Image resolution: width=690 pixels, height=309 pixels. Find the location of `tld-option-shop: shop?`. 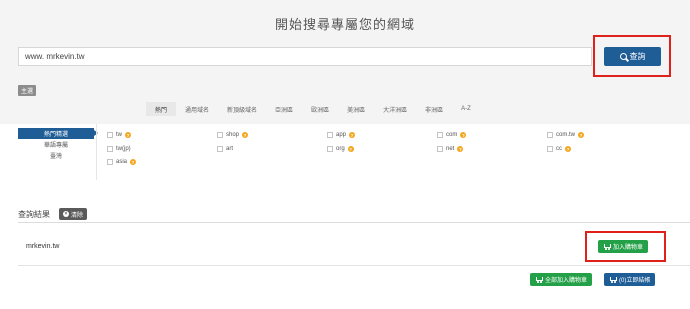

tld-option-shop: shop? is located at coordinates (233, 135).